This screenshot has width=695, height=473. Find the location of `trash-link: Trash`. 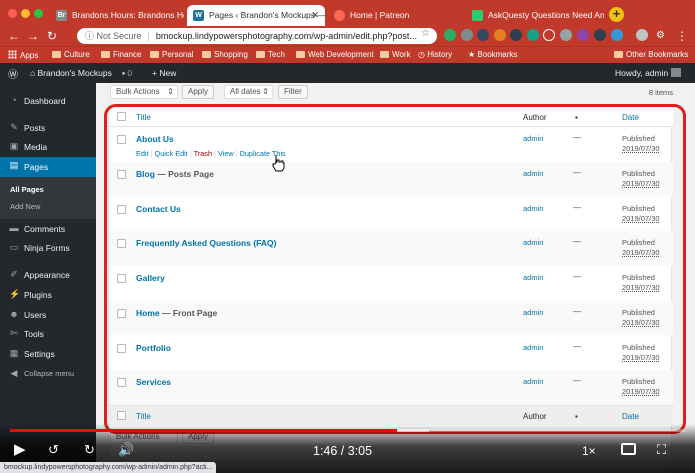

trash-link: Trash is located at coordinates (203, 153).